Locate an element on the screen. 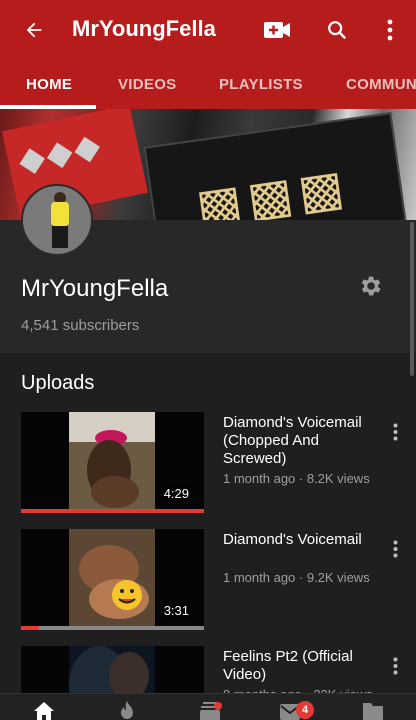  more-vert-icon is located at coordinates (390, 30).